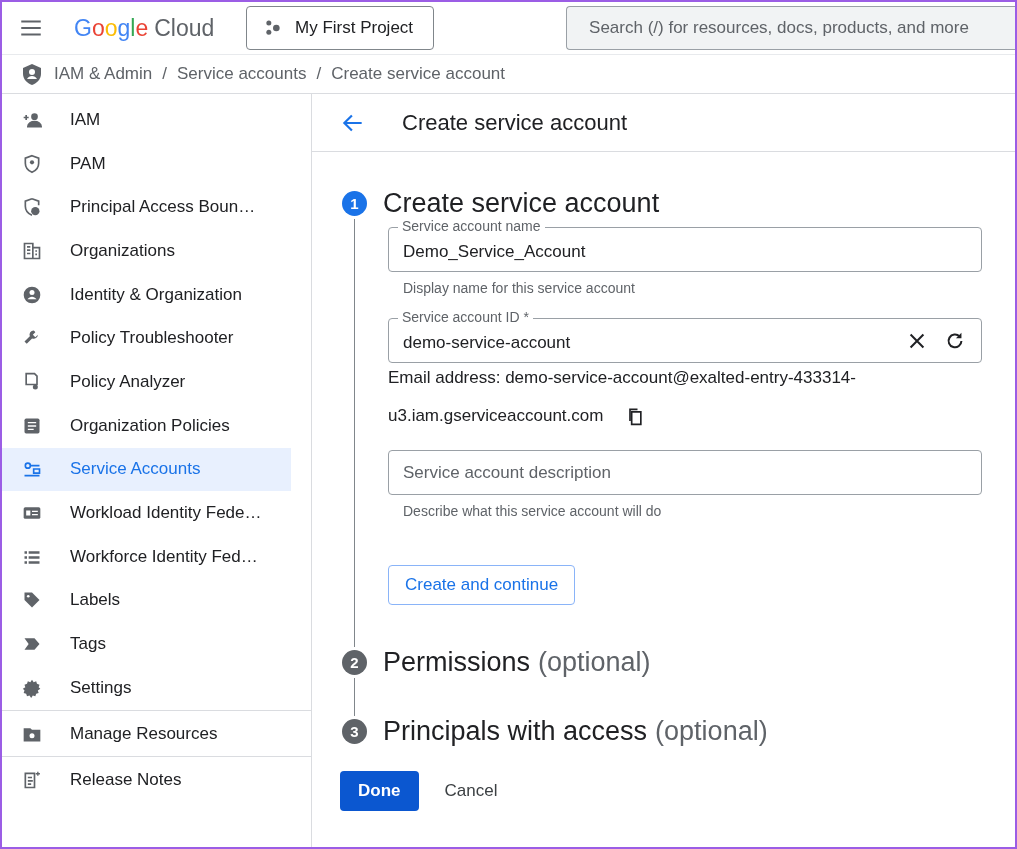 This screenshot has width=1017, height=849. Describe the element at coordinates (521, 203) in the screenshot. I see `step-title: Create service account` at that location.